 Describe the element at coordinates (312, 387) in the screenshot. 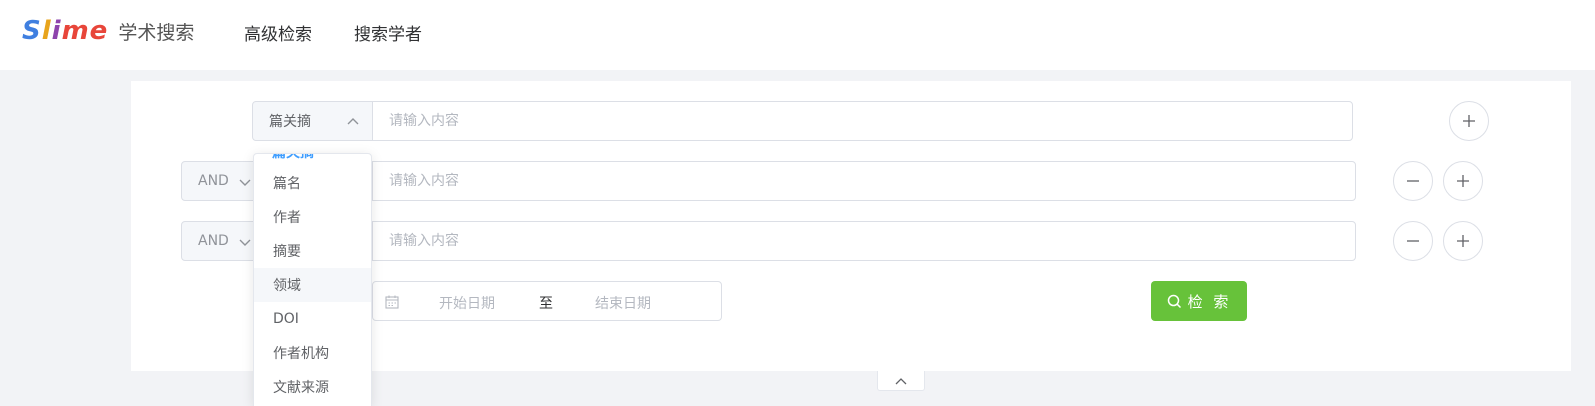

I see `dropdown-item-source: 文献来源` at that location.